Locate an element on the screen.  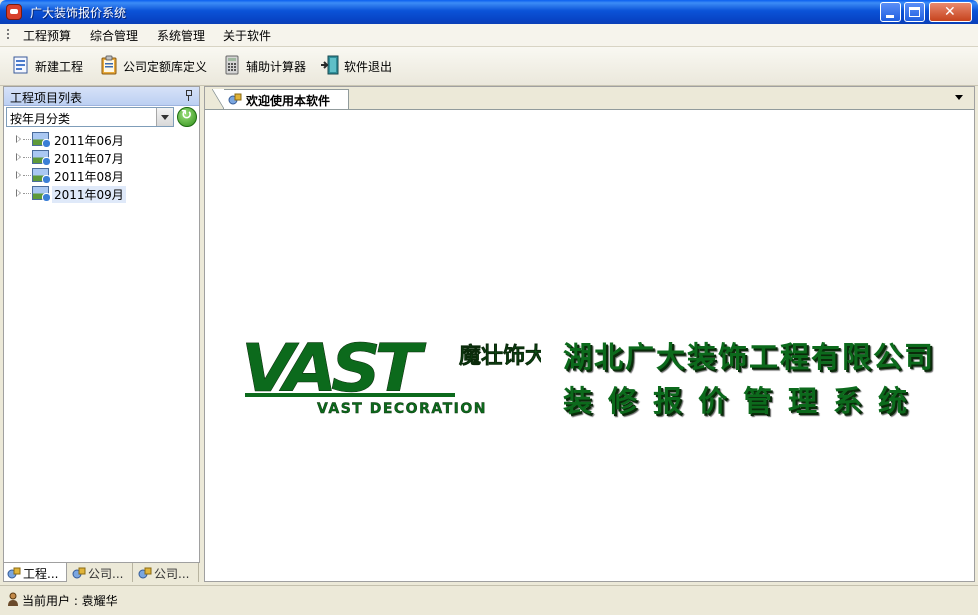
group-by-value: 按年月分类 is located at coordinates (40, 119).